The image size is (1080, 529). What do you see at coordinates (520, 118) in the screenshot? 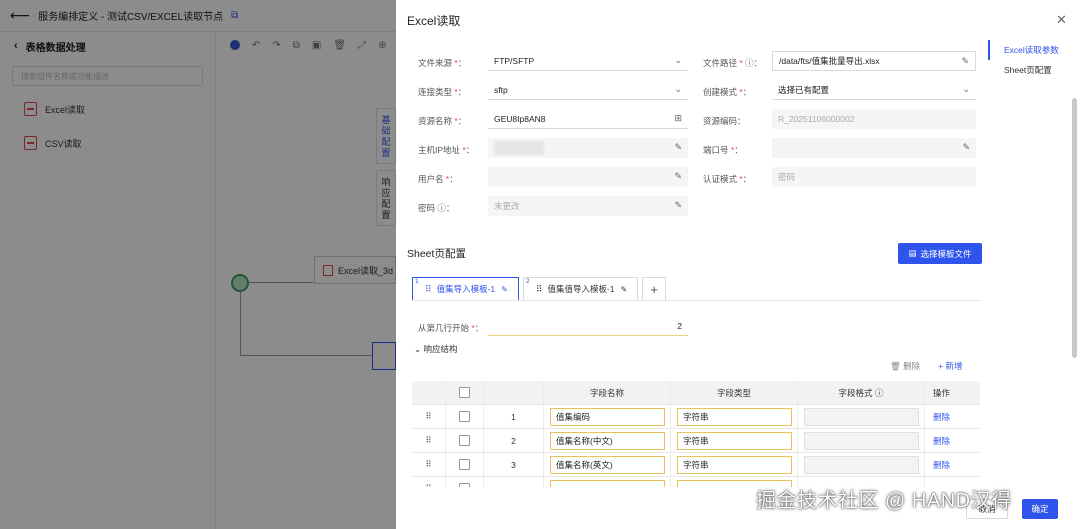
I see `resource-name-value: GEU8Ip8AN8` at bounding box center [520, 118].